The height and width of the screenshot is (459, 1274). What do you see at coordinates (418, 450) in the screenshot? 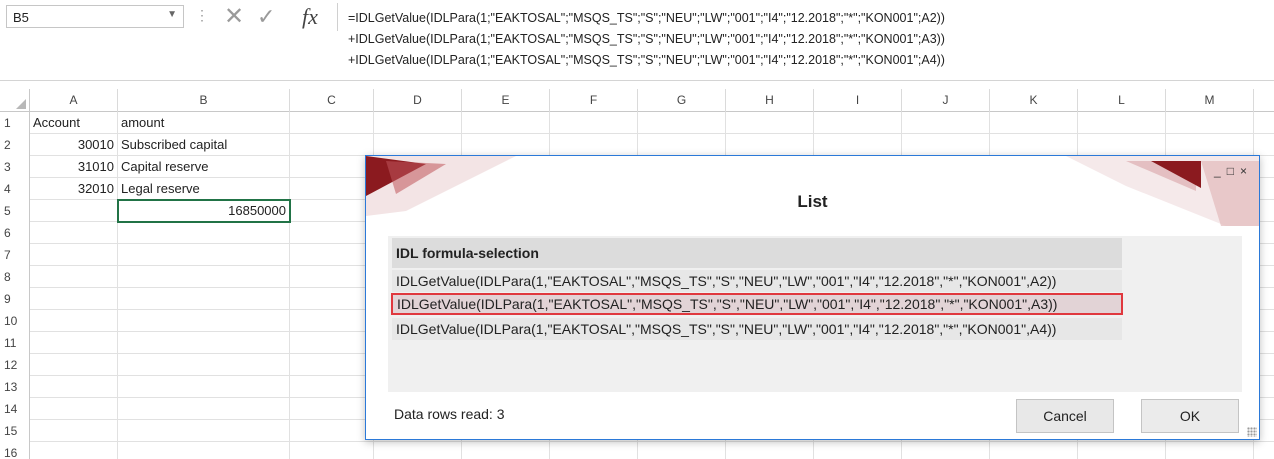
I see `cell-d16` at bounding box center [418, 450].